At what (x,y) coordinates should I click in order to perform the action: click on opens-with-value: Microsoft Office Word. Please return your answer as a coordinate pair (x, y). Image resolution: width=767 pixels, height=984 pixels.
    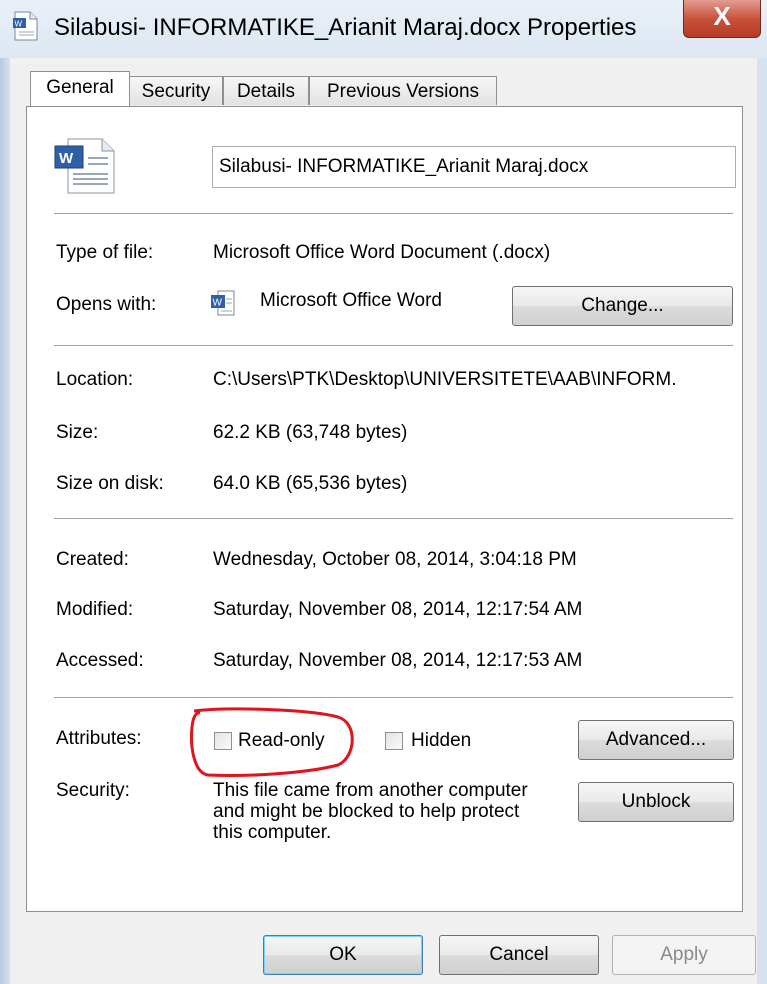
    Looking at the image, I should click on (351, 300).